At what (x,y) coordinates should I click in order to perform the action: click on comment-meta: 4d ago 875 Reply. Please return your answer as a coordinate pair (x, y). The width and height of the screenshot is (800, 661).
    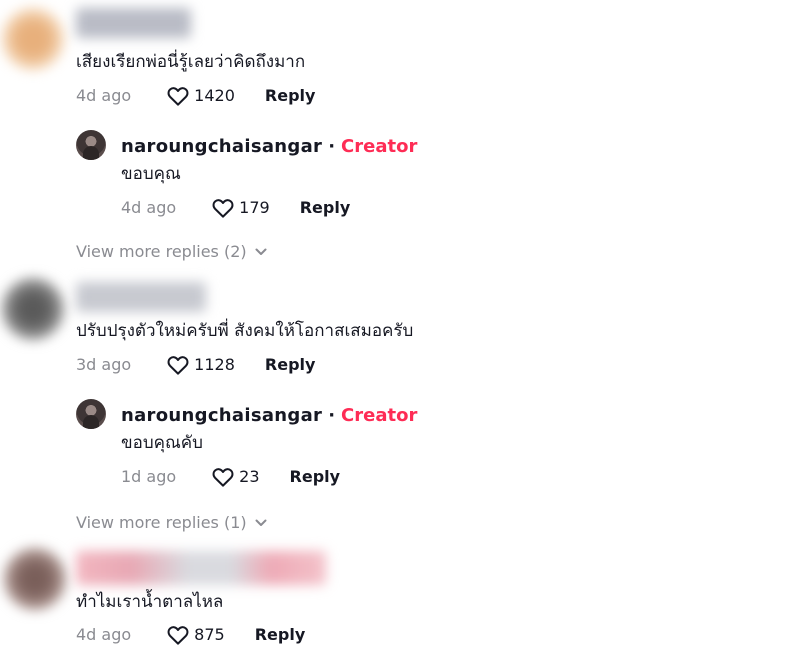
    Looking at the image, I should click on (190, 635).